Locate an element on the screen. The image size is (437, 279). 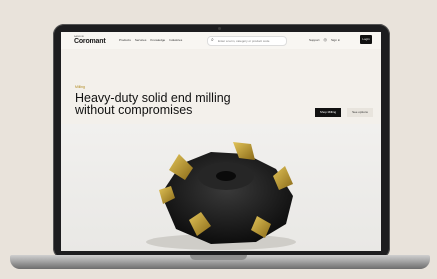
search-icon: ⌕ is located at coordinates (212, 40).